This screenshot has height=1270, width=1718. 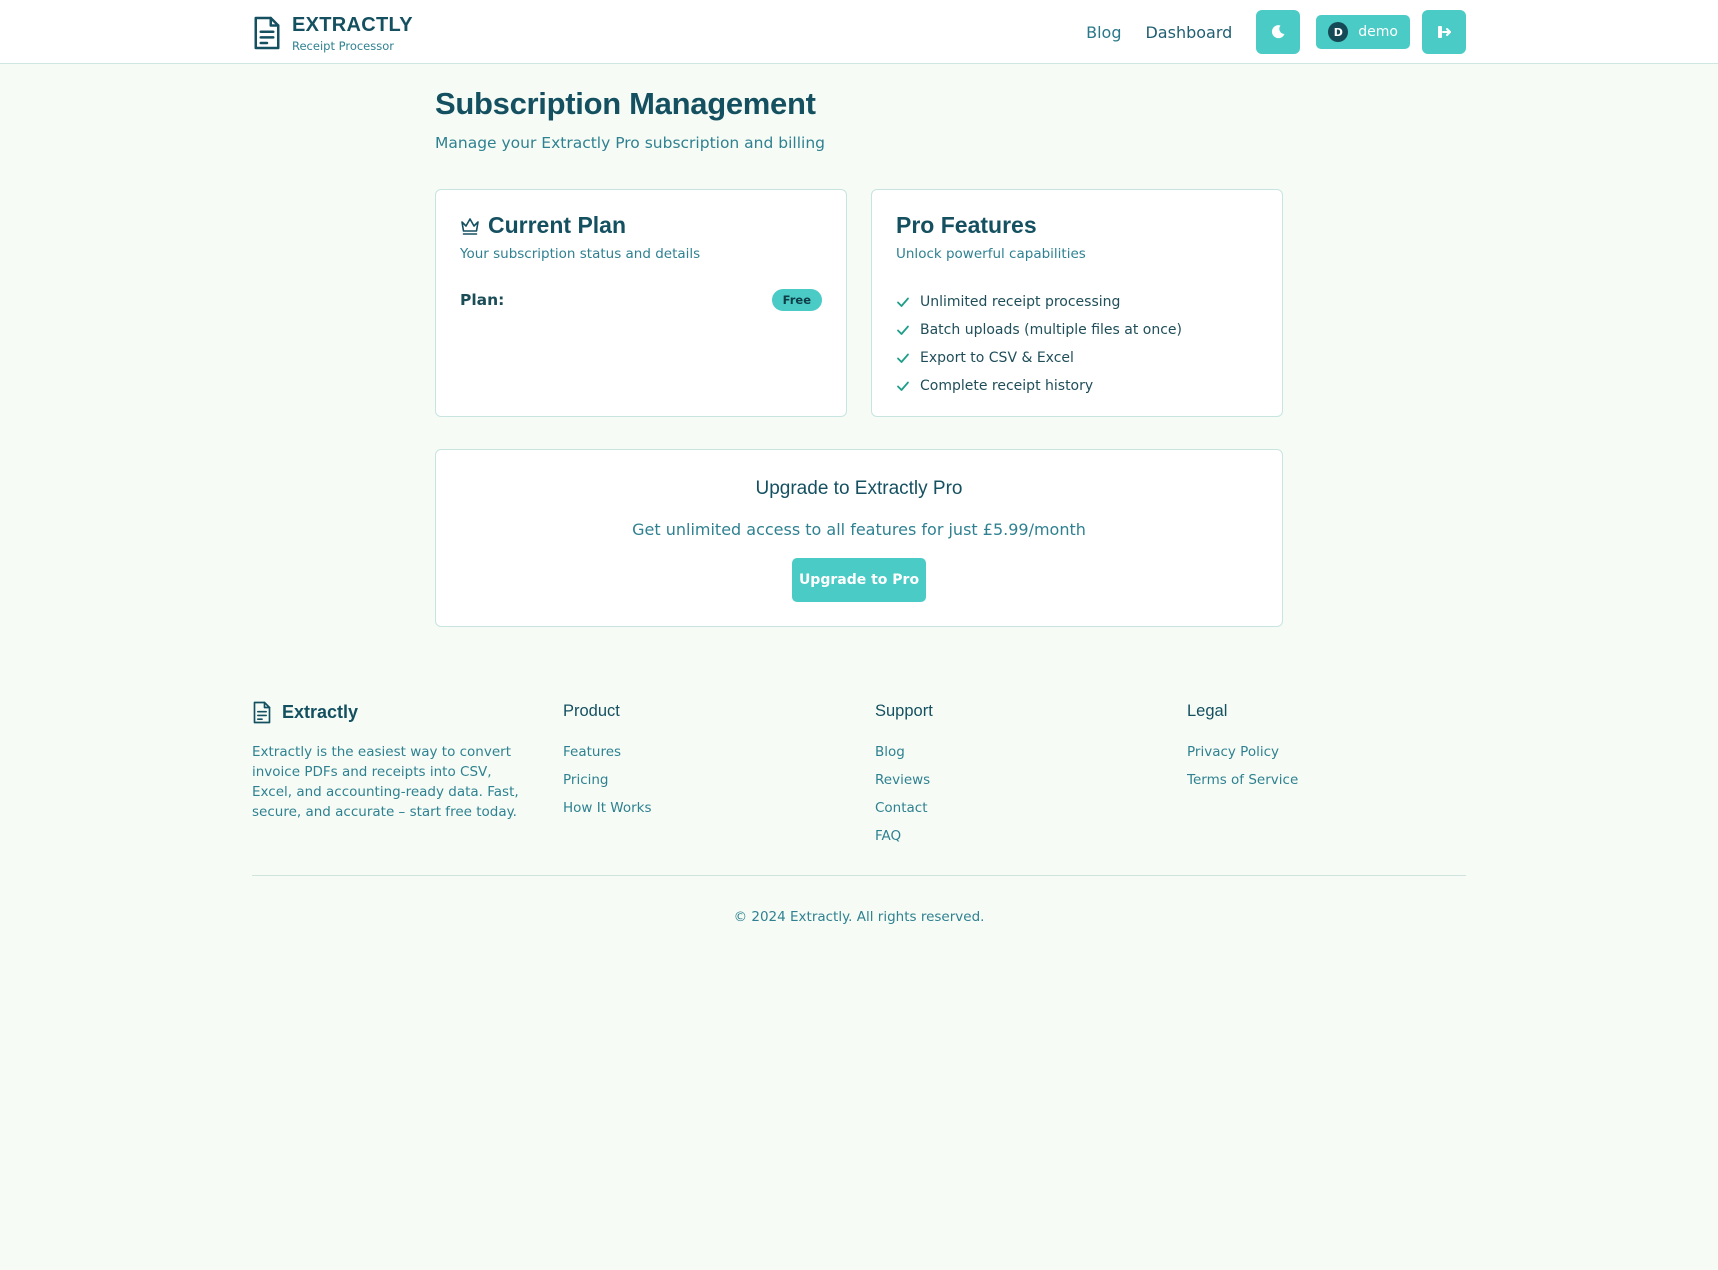 I want to click on current-plan-description: Your subscription status and details, so click(x=580, y=254).